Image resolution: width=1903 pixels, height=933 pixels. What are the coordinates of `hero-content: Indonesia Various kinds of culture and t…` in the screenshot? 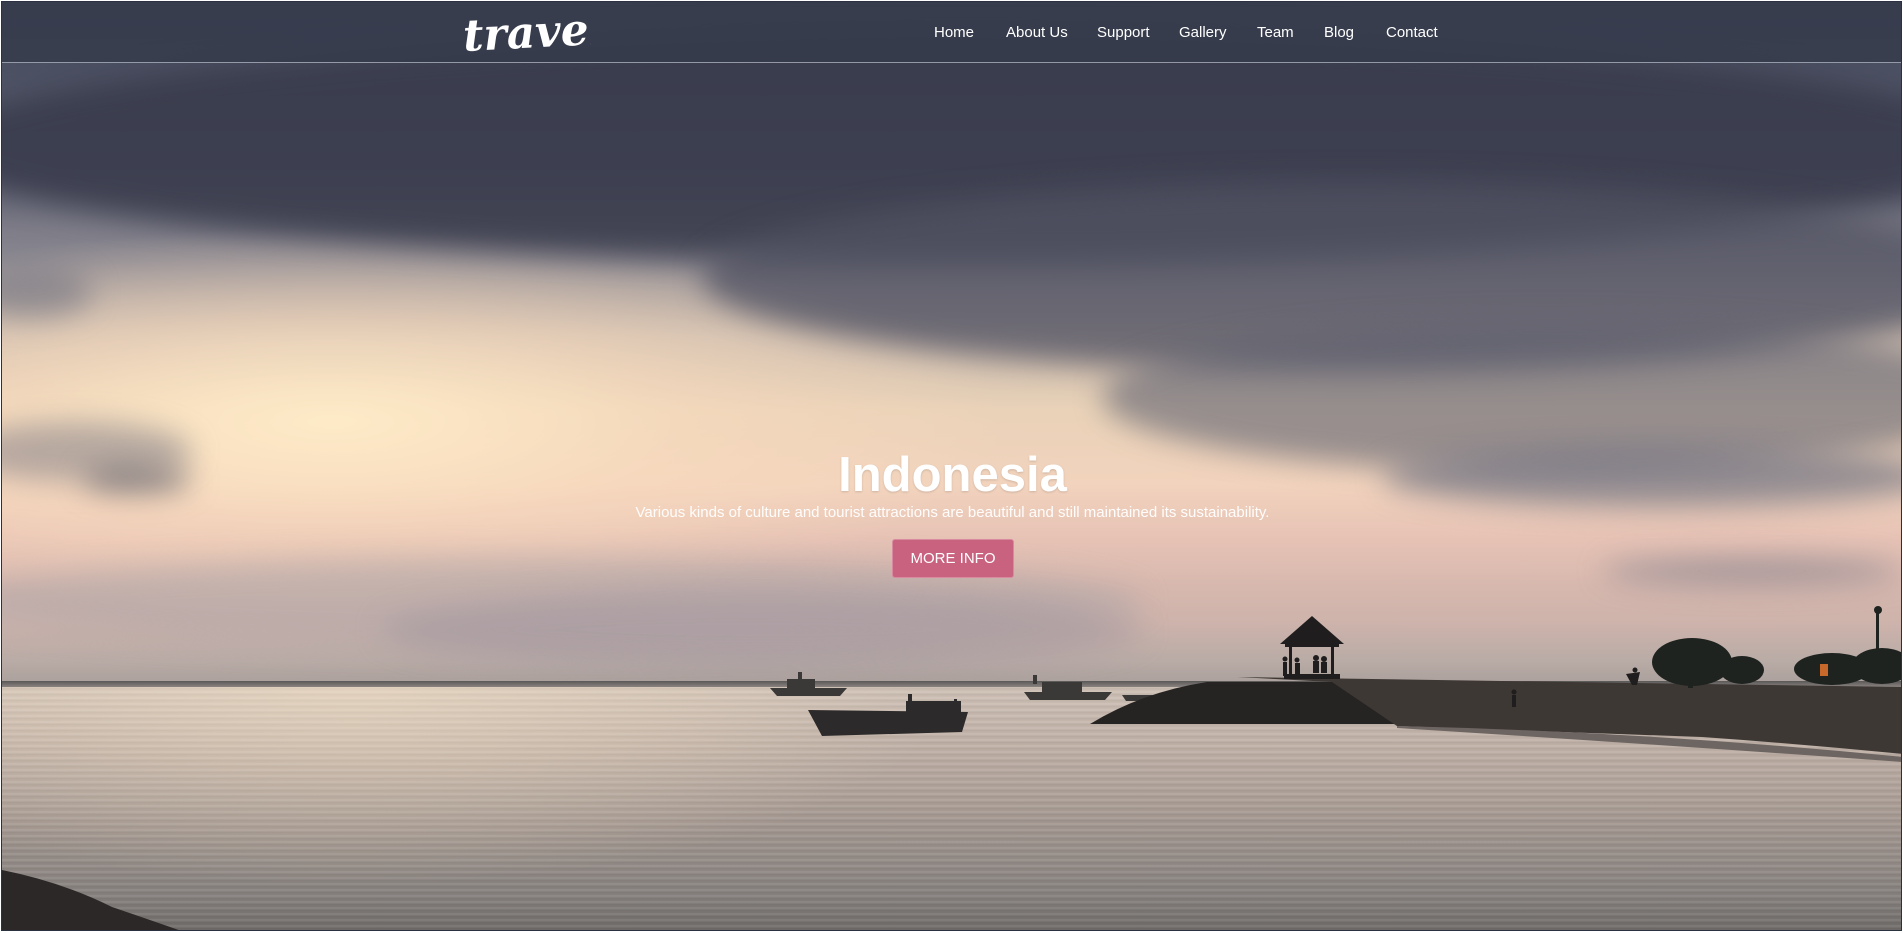 It's located at (951, 484).